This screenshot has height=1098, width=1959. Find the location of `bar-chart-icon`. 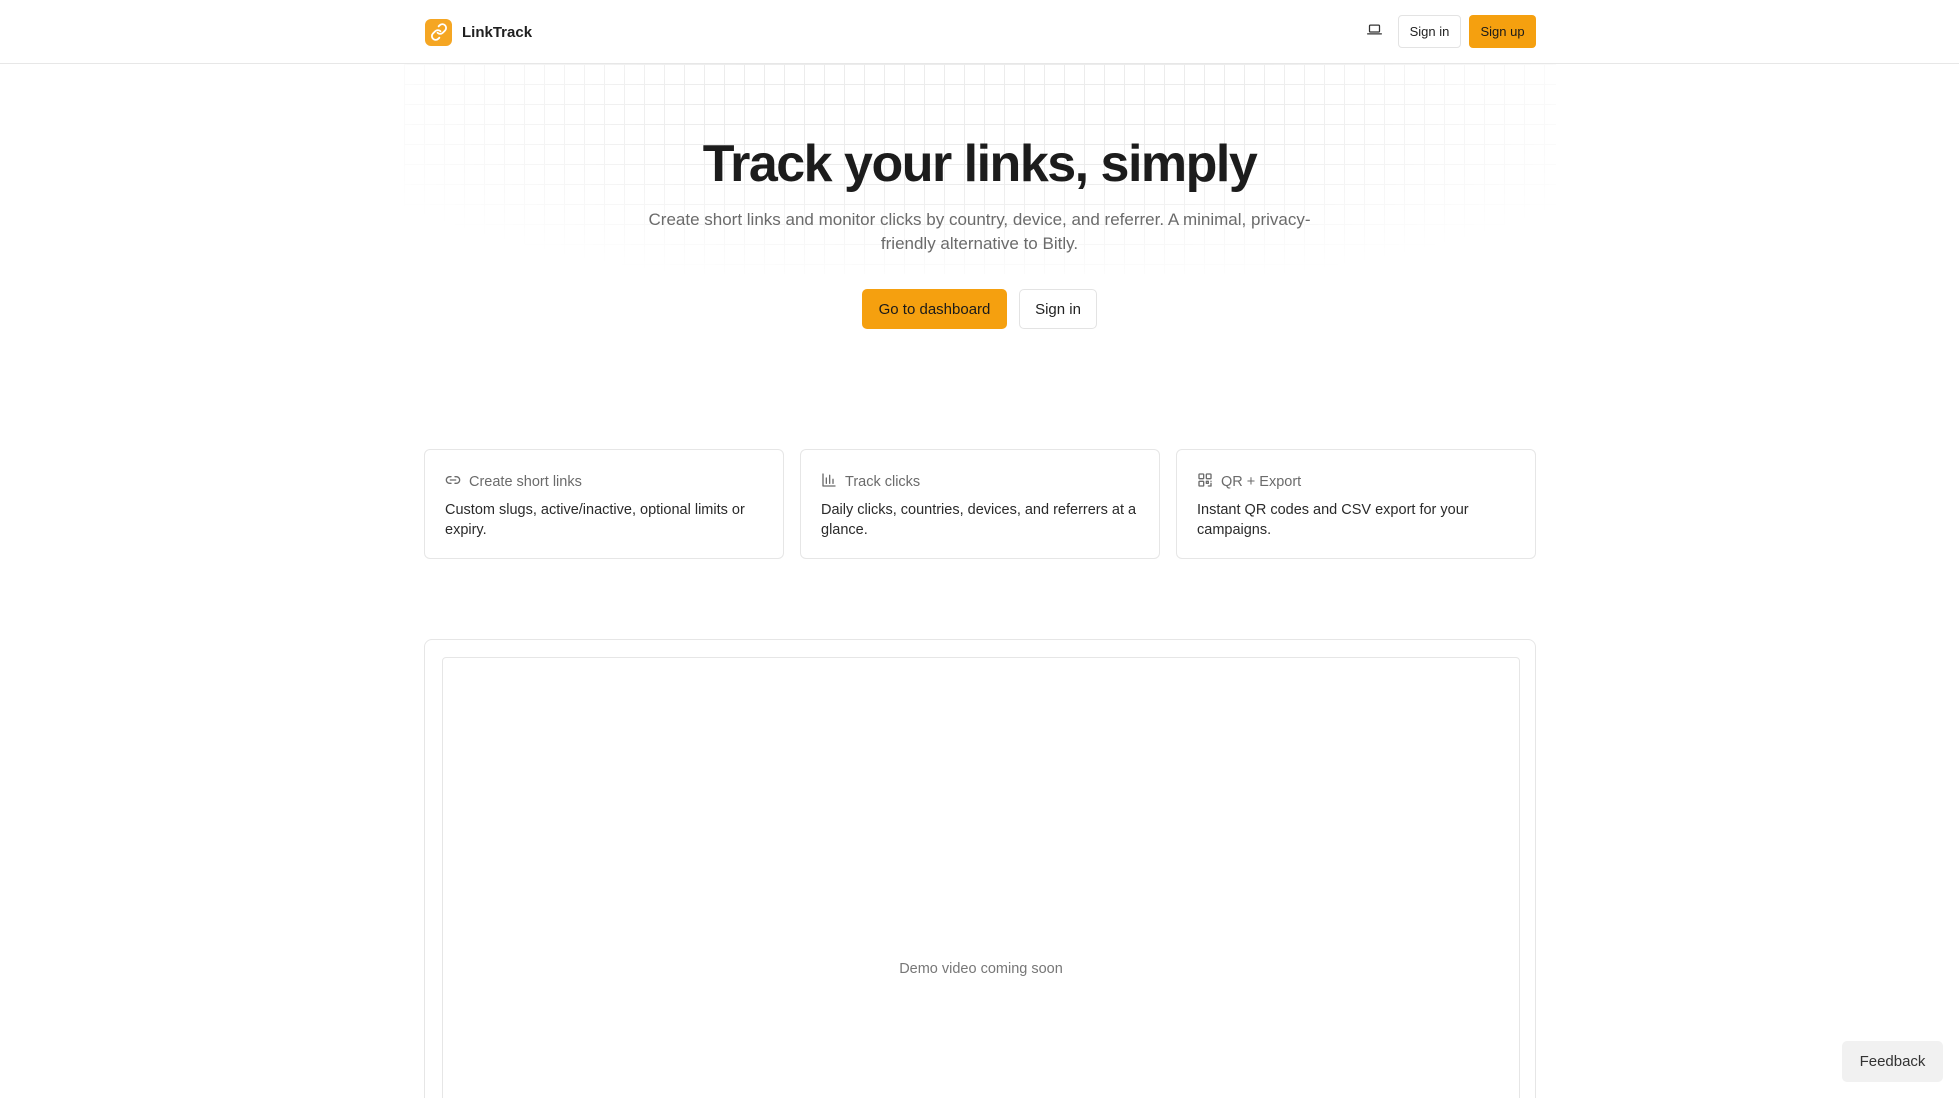

bar-chart-icon is located at coordinates (829, 482).